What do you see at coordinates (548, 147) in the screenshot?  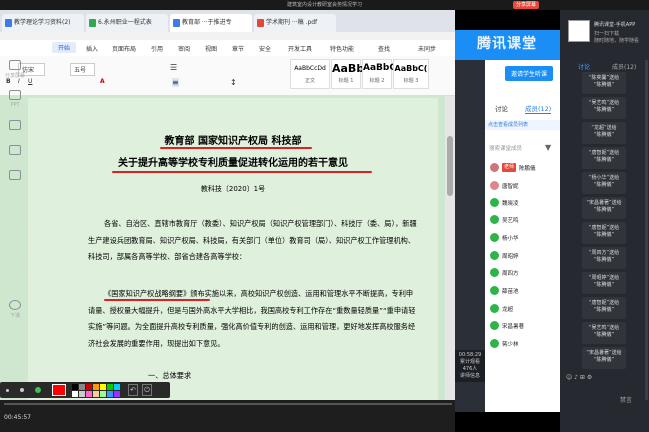 I see `filter-icon: ▼` at bounding box center [548, 147].